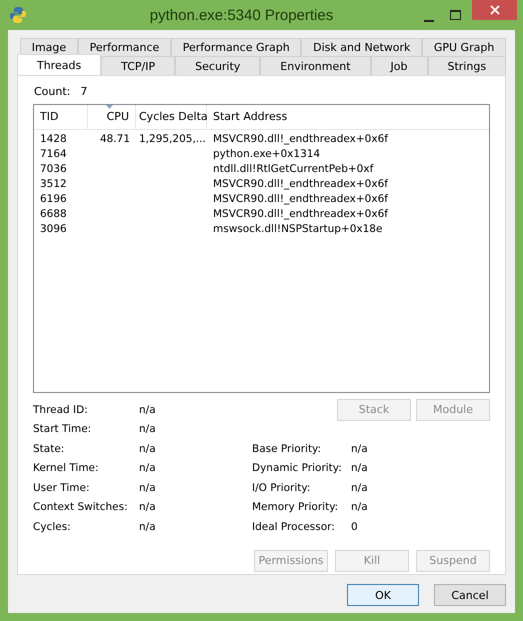 The image size is (523, 621). What do you see at coordinates (62, 429) in the screenshot?
I see `field-label: Start Time:` at bounding box center [62, 429].